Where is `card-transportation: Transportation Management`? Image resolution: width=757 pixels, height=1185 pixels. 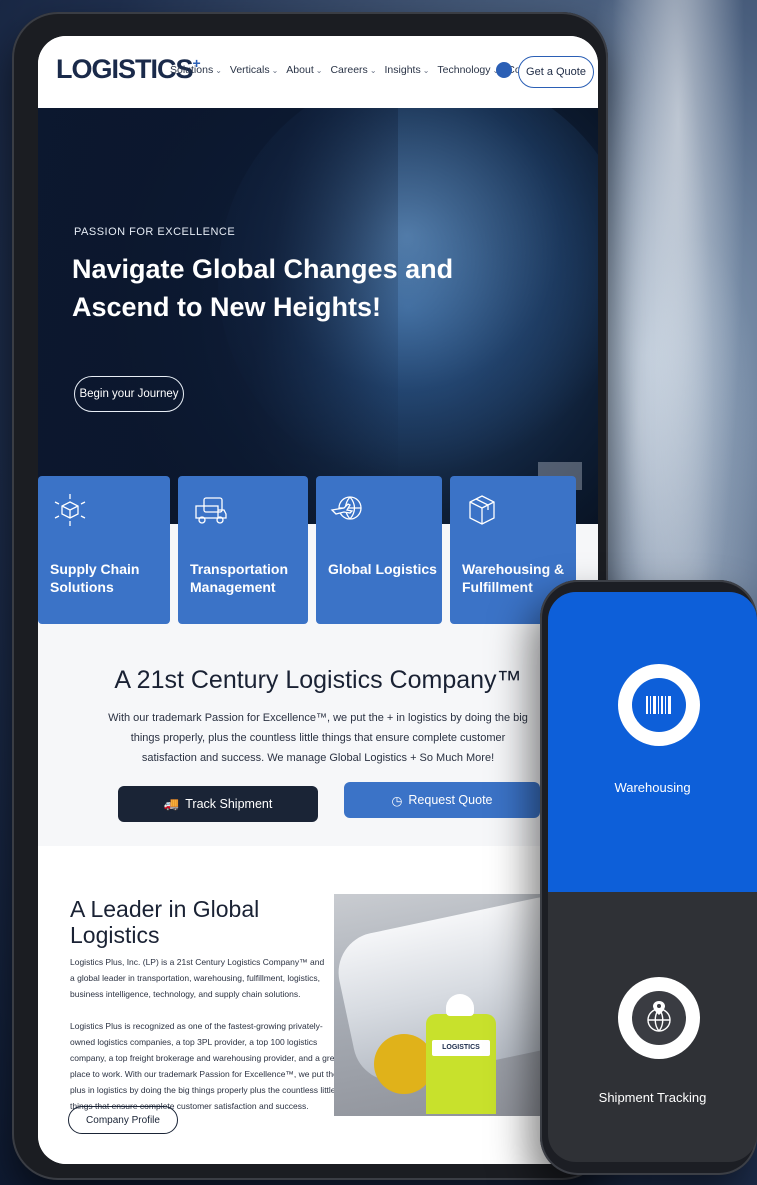
card-transportation: Transportation Management is located at coordinates (243, 550).